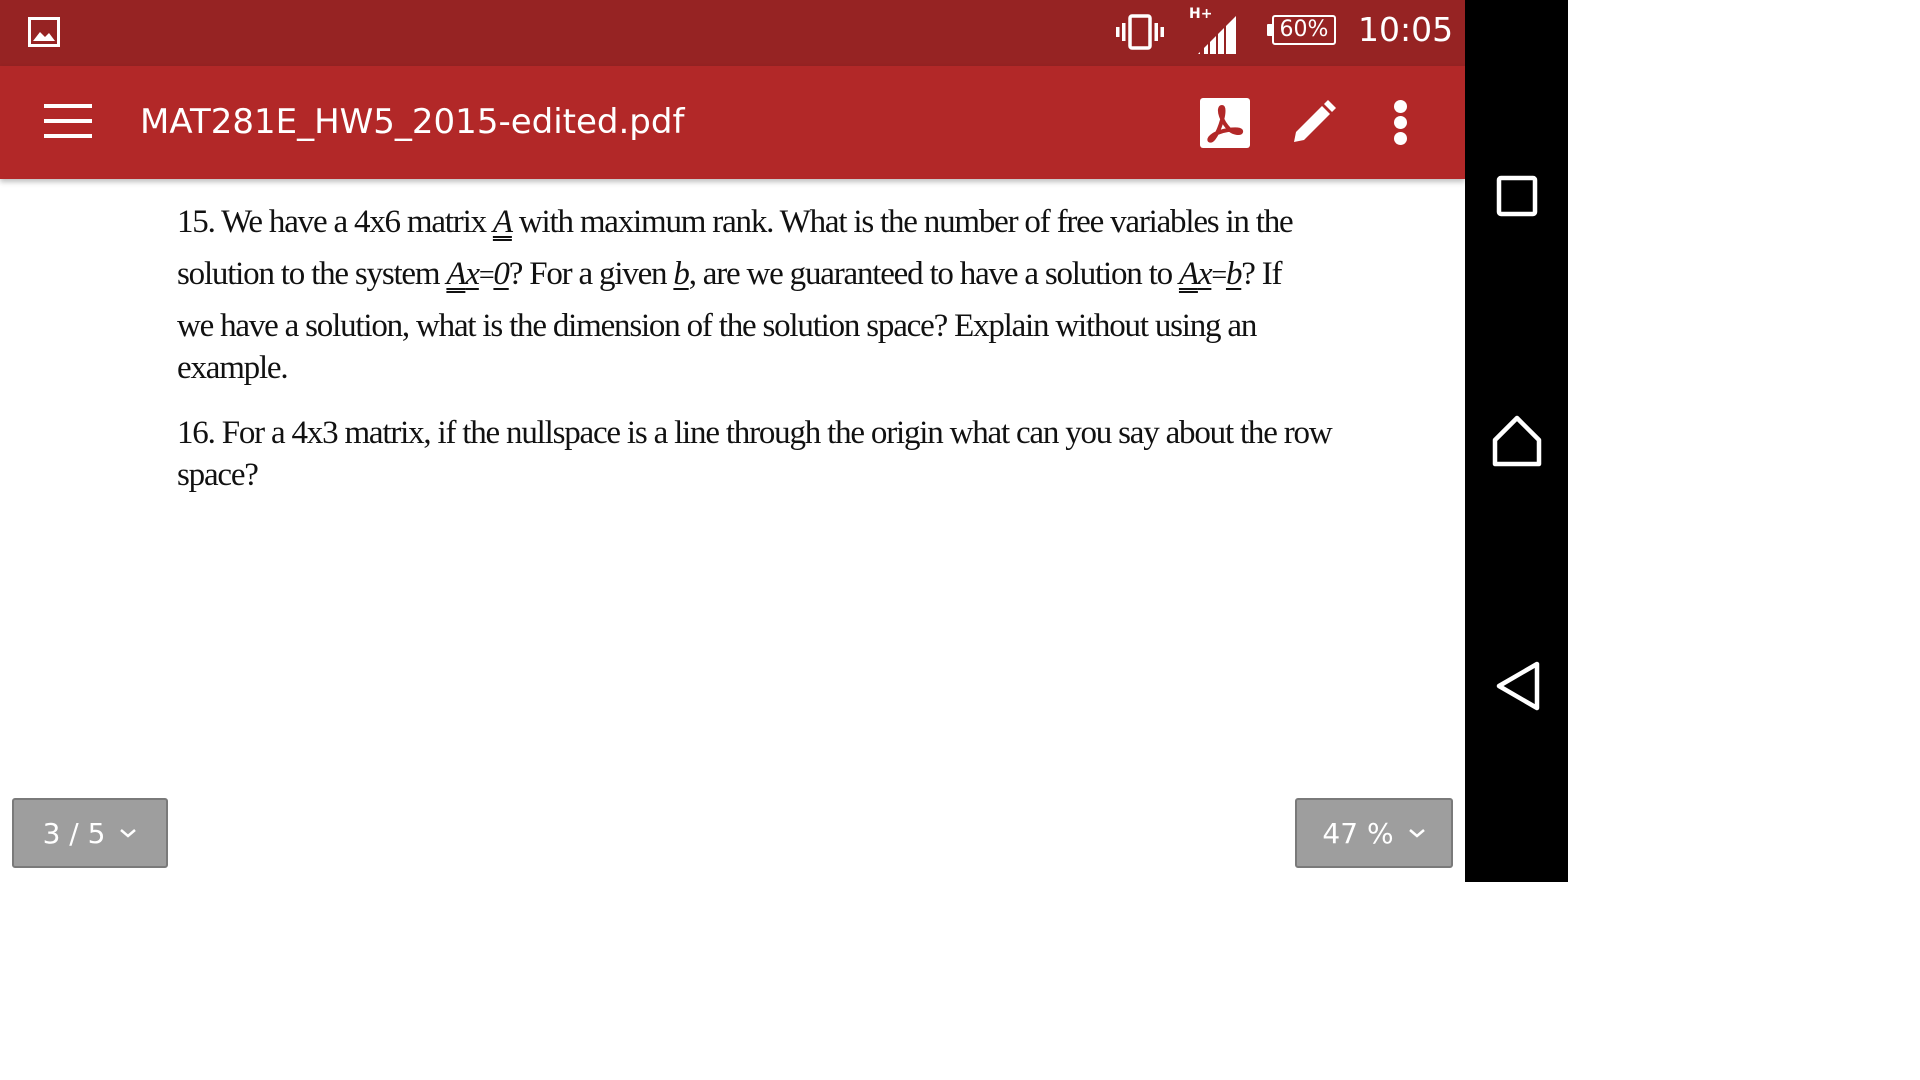 The height and width of the screenshot is (1080, 1920). What do you see at coordinates (1225, 123) in the screenshot?
I see `pdf-icon` at bounding box center [1225, 123].